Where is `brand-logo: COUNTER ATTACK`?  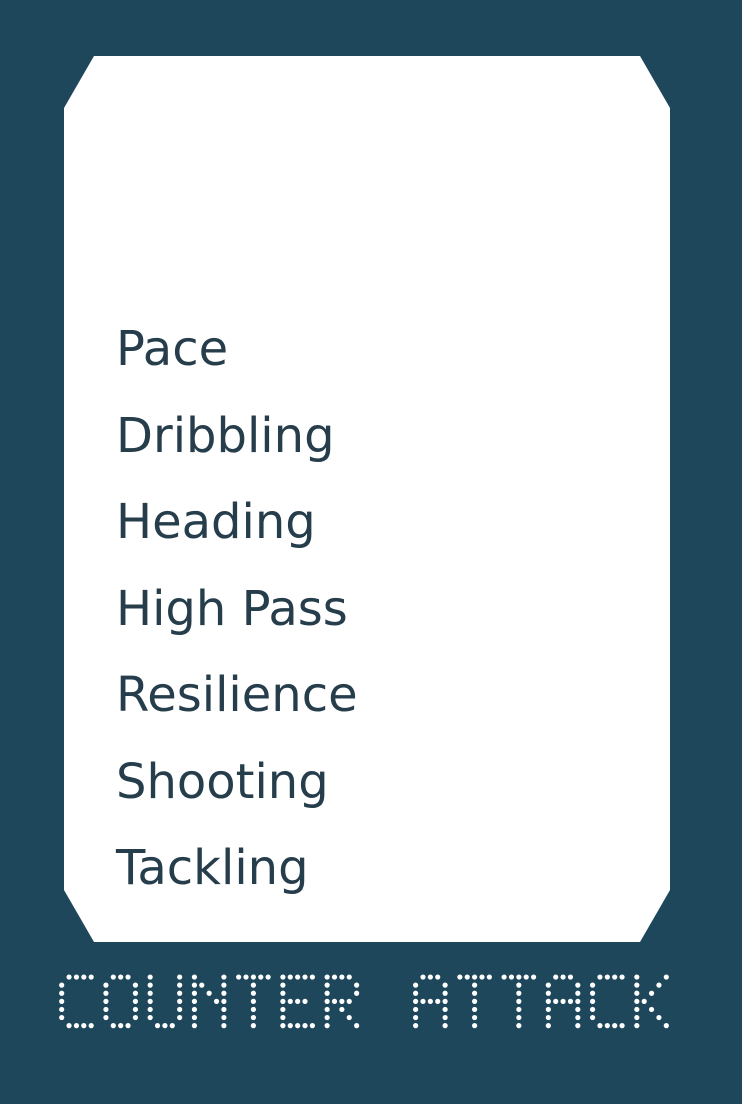 brand-logo: COUNTER ATTACK is located at coordinates (364, 1001).